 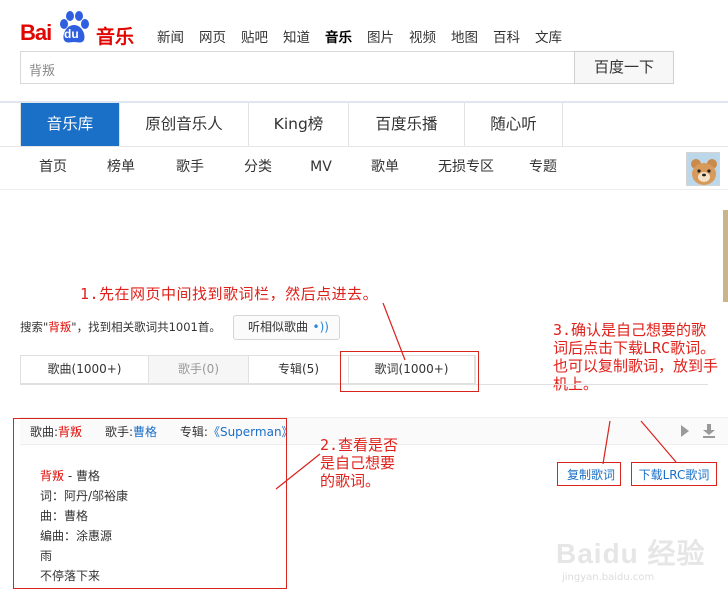 I want to click on pointer-line-step2, so click(x=298, y=471).